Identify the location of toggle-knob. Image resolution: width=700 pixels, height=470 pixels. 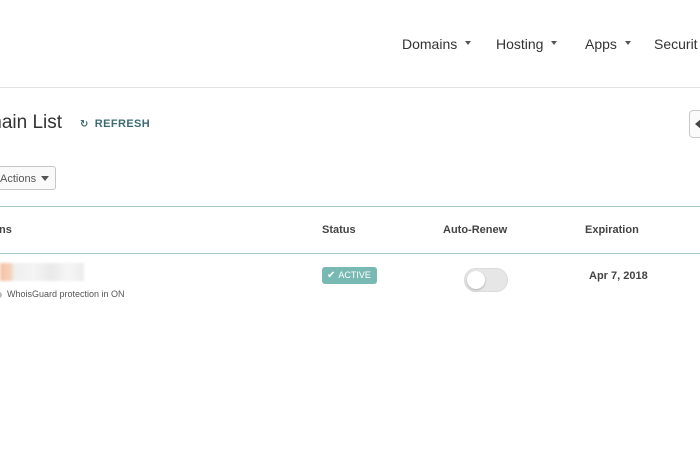
(476, 280).